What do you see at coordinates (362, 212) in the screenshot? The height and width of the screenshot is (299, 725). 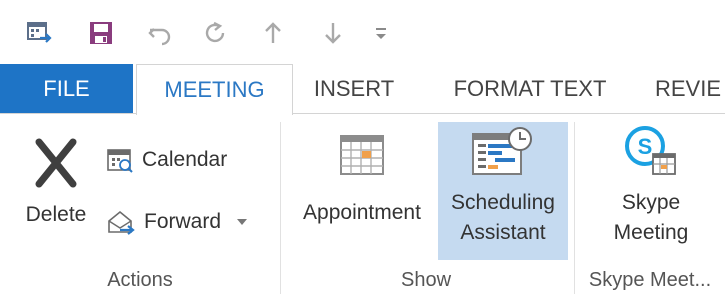 I see `appointment-label: Appointment` at bounding box center [362, 212].